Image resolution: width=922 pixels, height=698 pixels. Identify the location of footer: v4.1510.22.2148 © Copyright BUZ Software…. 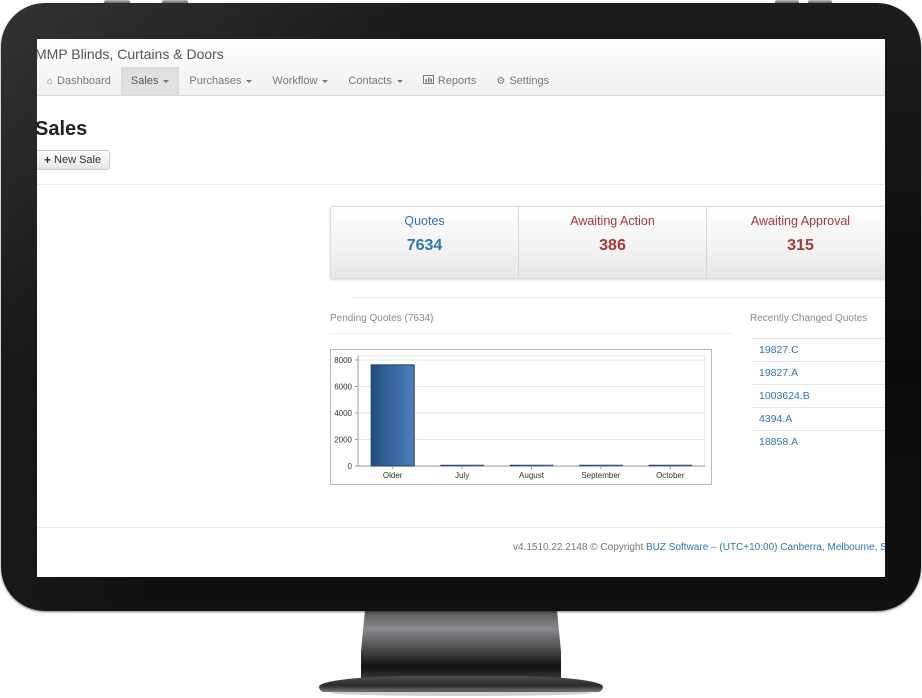
(699, 547).